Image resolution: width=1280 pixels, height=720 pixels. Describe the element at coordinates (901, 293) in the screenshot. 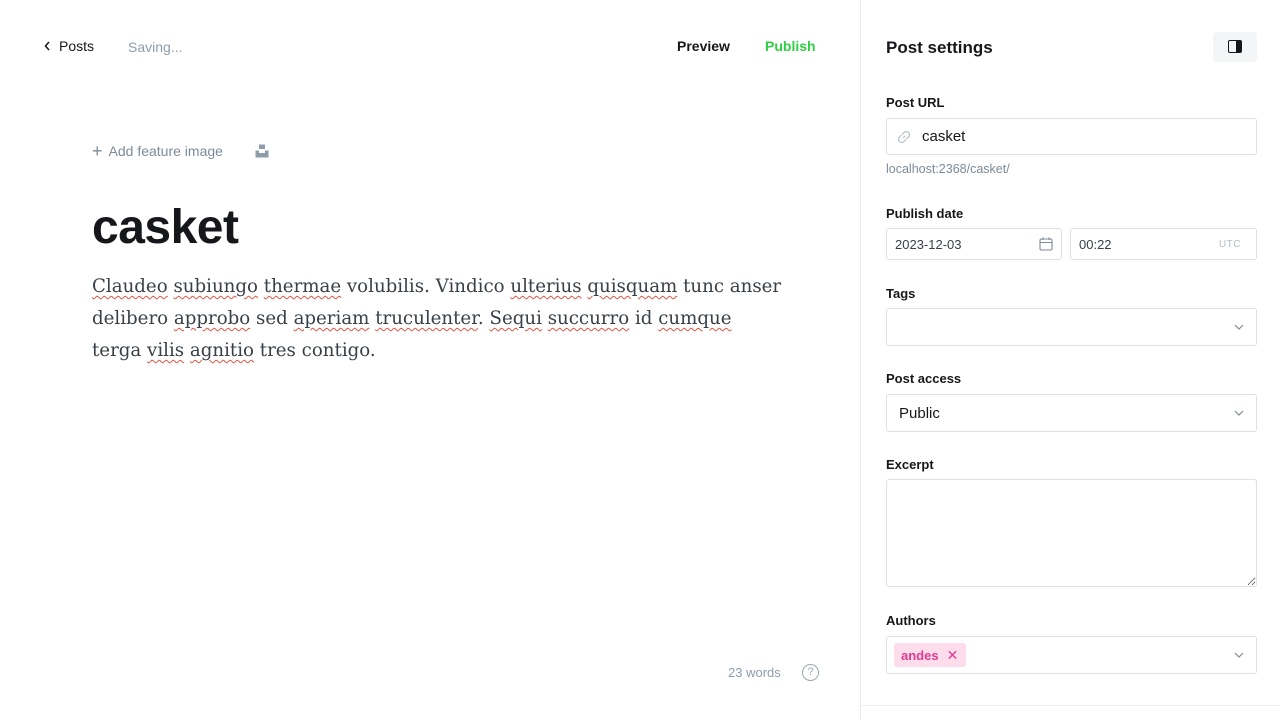

I see `tags-label: Tags` at that location.